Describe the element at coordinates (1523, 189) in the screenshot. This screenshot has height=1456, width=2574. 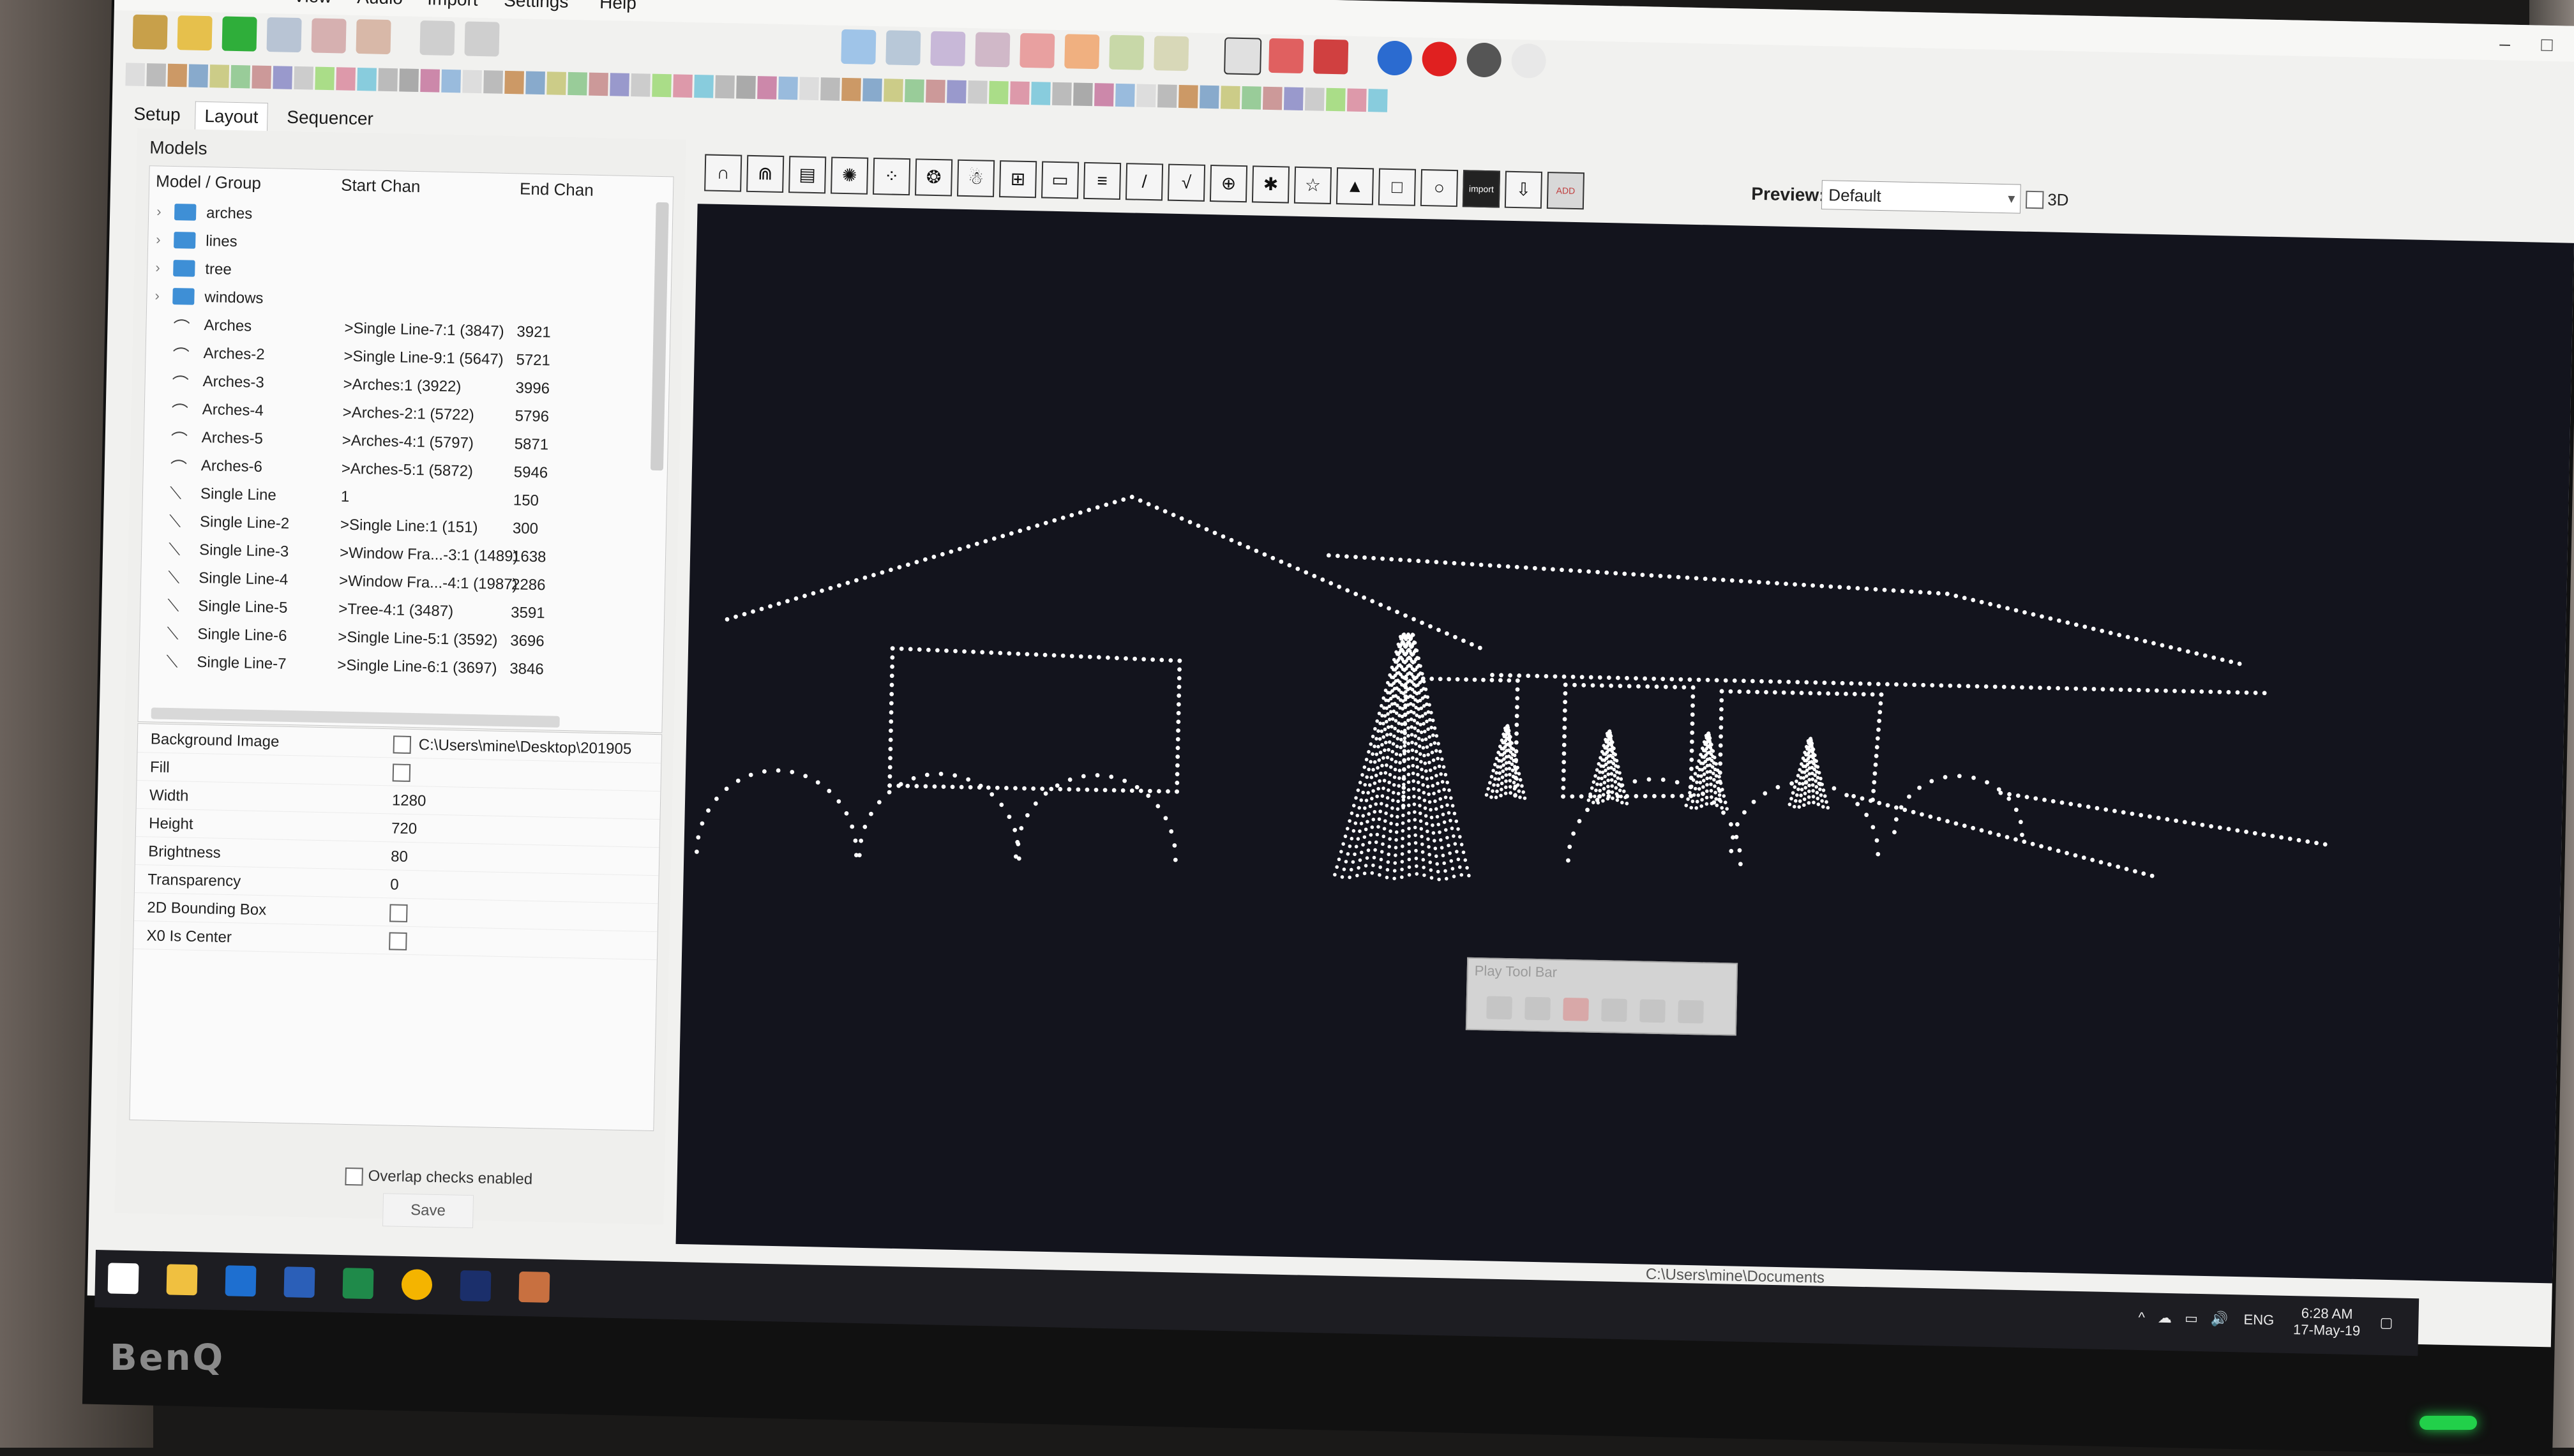
I see `model-tool-button: ⇩` at that location.